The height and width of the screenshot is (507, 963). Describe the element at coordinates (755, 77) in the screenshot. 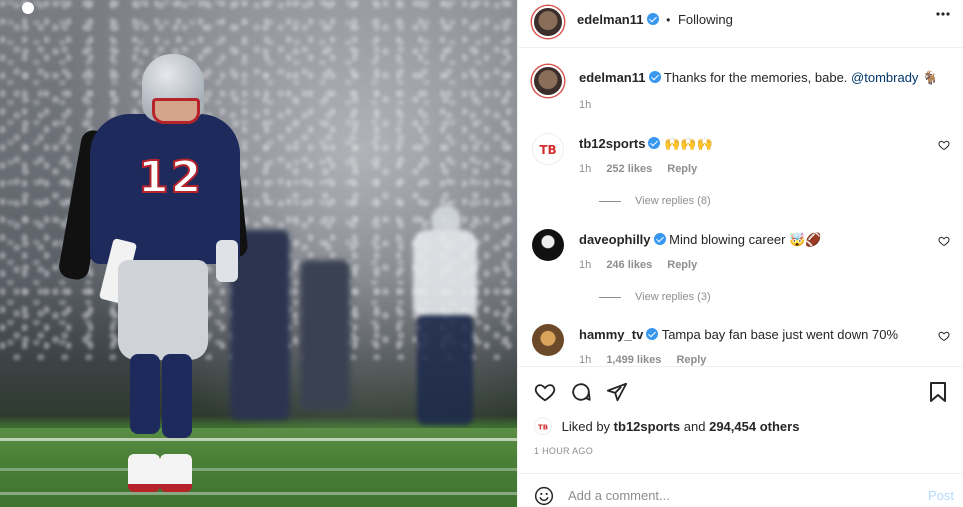

I see `caption-body: Thanks for the memories, babe.` at that location.